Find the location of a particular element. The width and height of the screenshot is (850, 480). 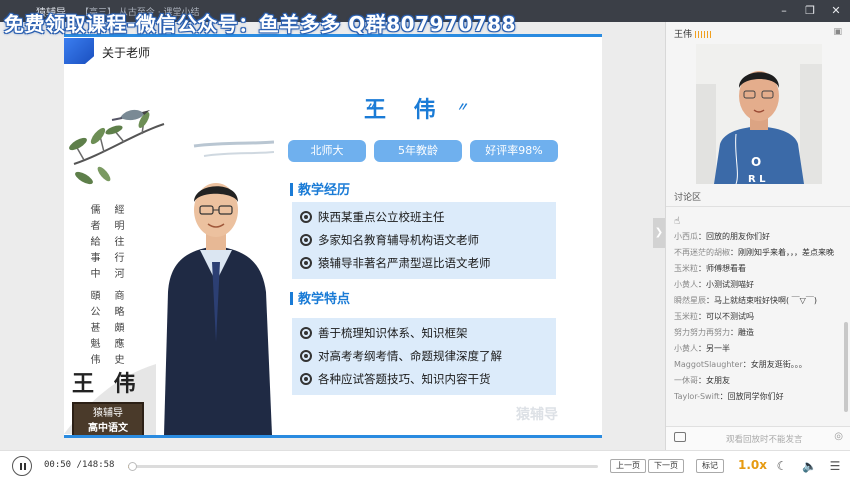

list-item: 陕西某重点公立校班主任 is located at coordinates (424, 217).